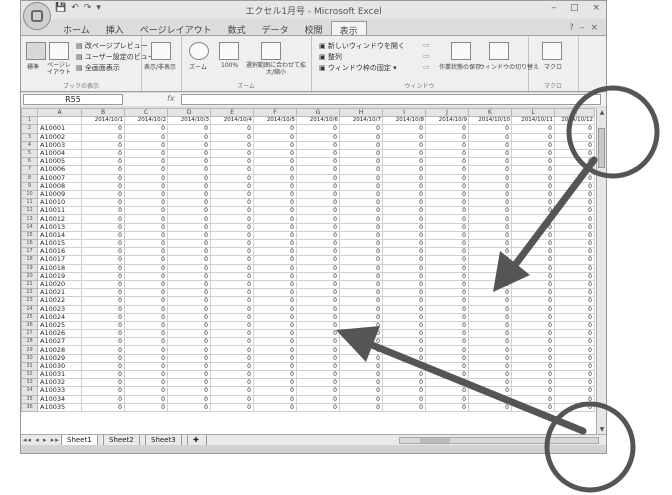  What do you see at coordinates (391, 99) in the screenshot?
I see `formula-input` at bounding box center [391, 99].